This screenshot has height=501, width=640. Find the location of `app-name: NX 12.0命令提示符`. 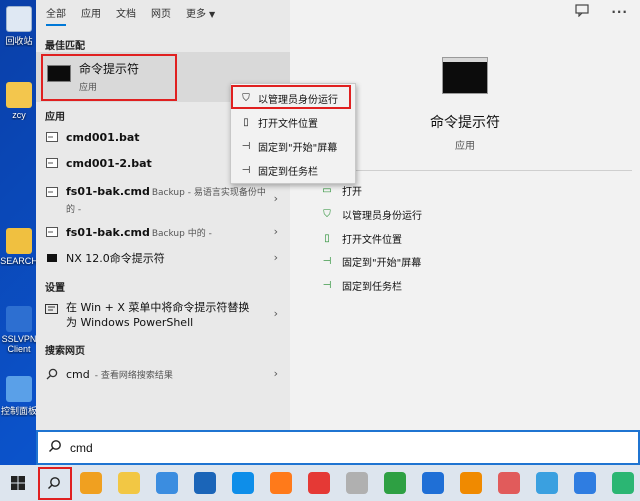

app-name: NX 12.0命令提示符 is located at coordinates (115, 258).